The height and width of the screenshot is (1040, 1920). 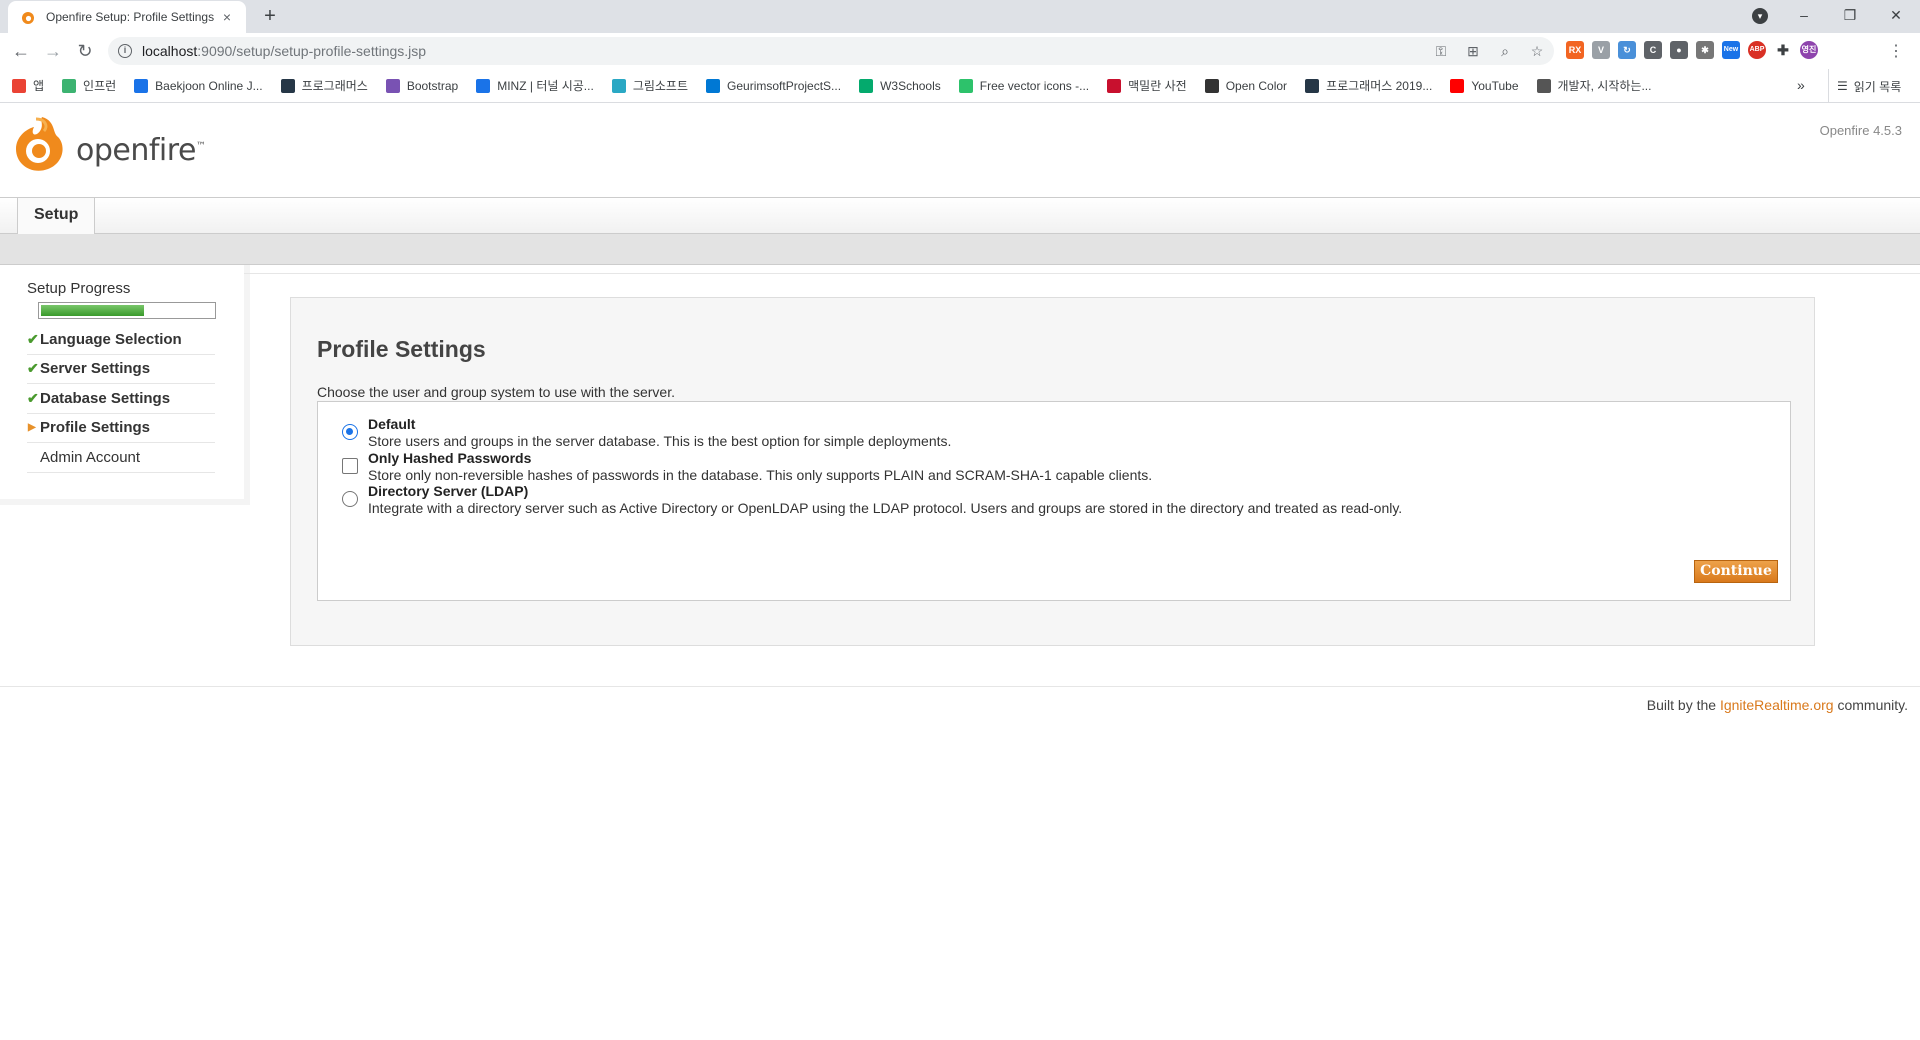 I want to click on bookmark-item: Bootstrap, so click(x=422, y=85).